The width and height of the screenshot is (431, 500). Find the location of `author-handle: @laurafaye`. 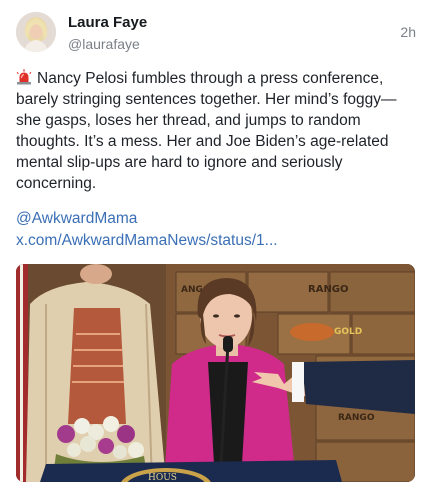

author-handle: @laurafaye is located at coordinates (107, 44).